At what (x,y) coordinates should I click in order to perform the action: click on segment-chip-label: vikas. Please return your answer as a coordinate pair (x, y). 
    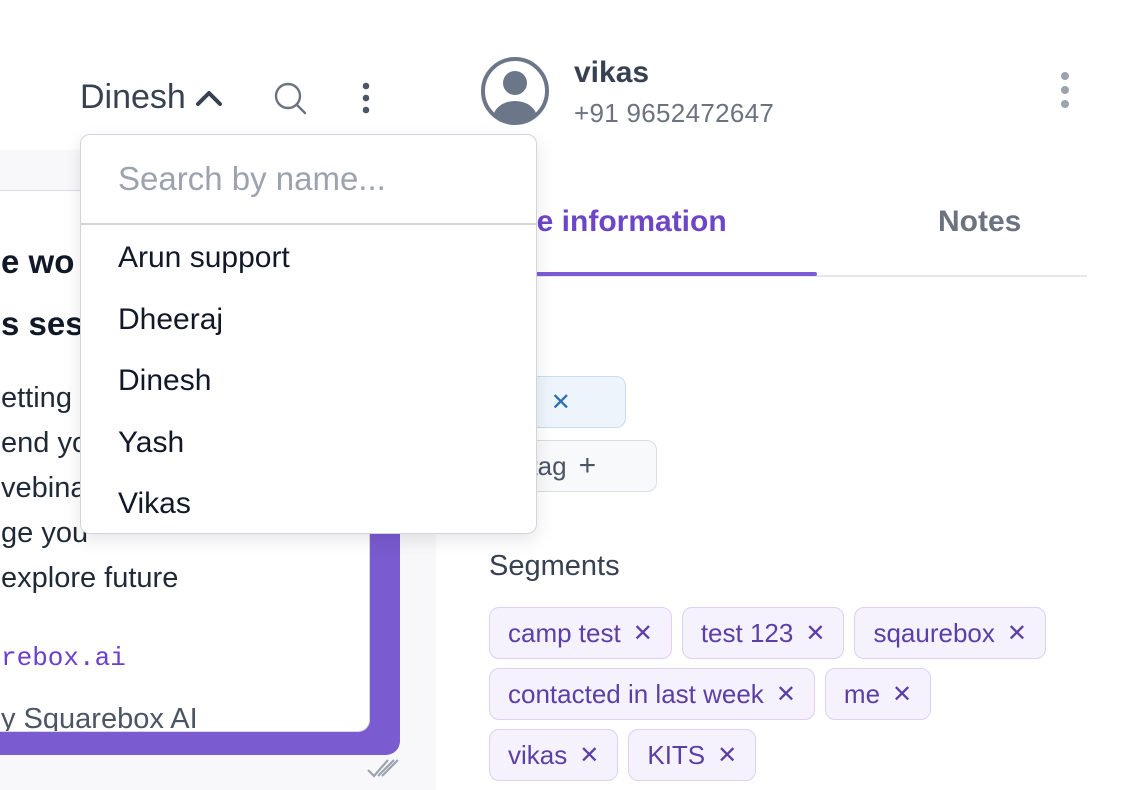
    Looking at the image, I should click on (538, 754).